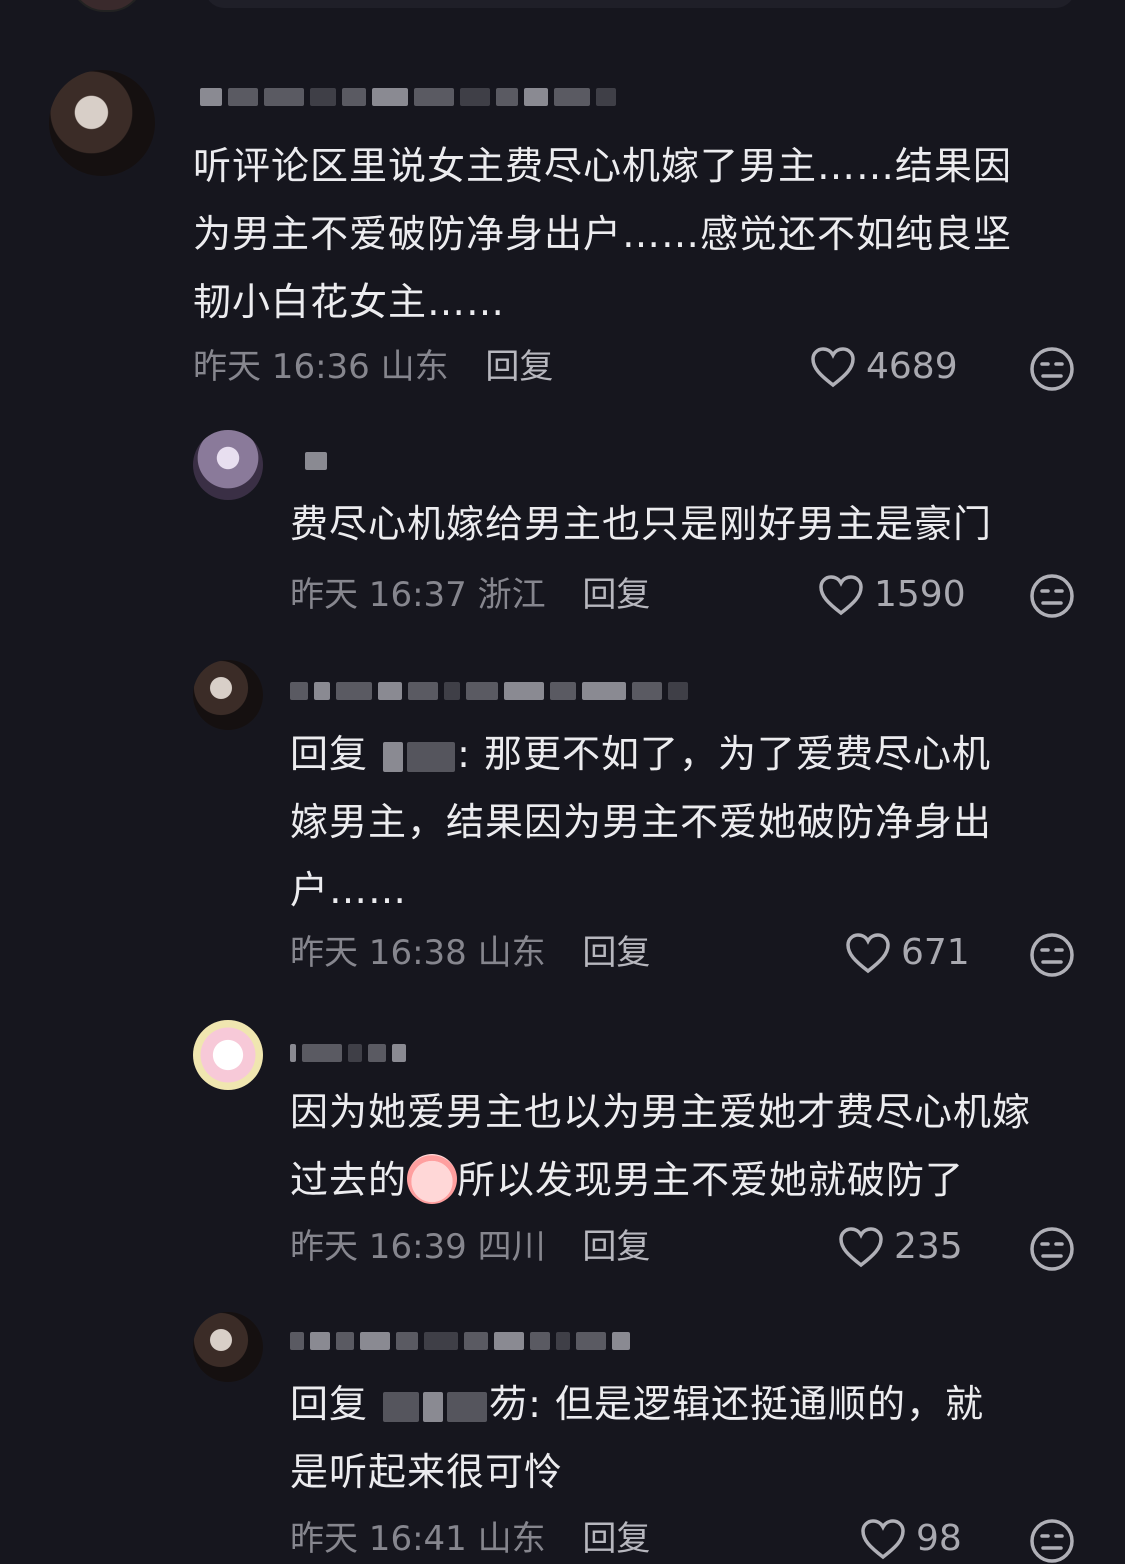  I want to click on comment-text: 费尽心机嫁给男主也只是刚好男主是豪门, so click(641, 524).